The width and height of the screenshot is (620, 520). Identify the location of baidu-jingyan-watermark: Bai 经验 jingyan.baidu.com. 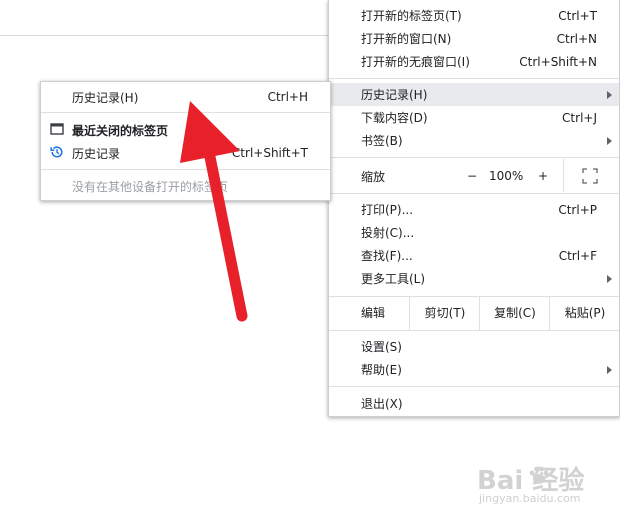
(545, 485).